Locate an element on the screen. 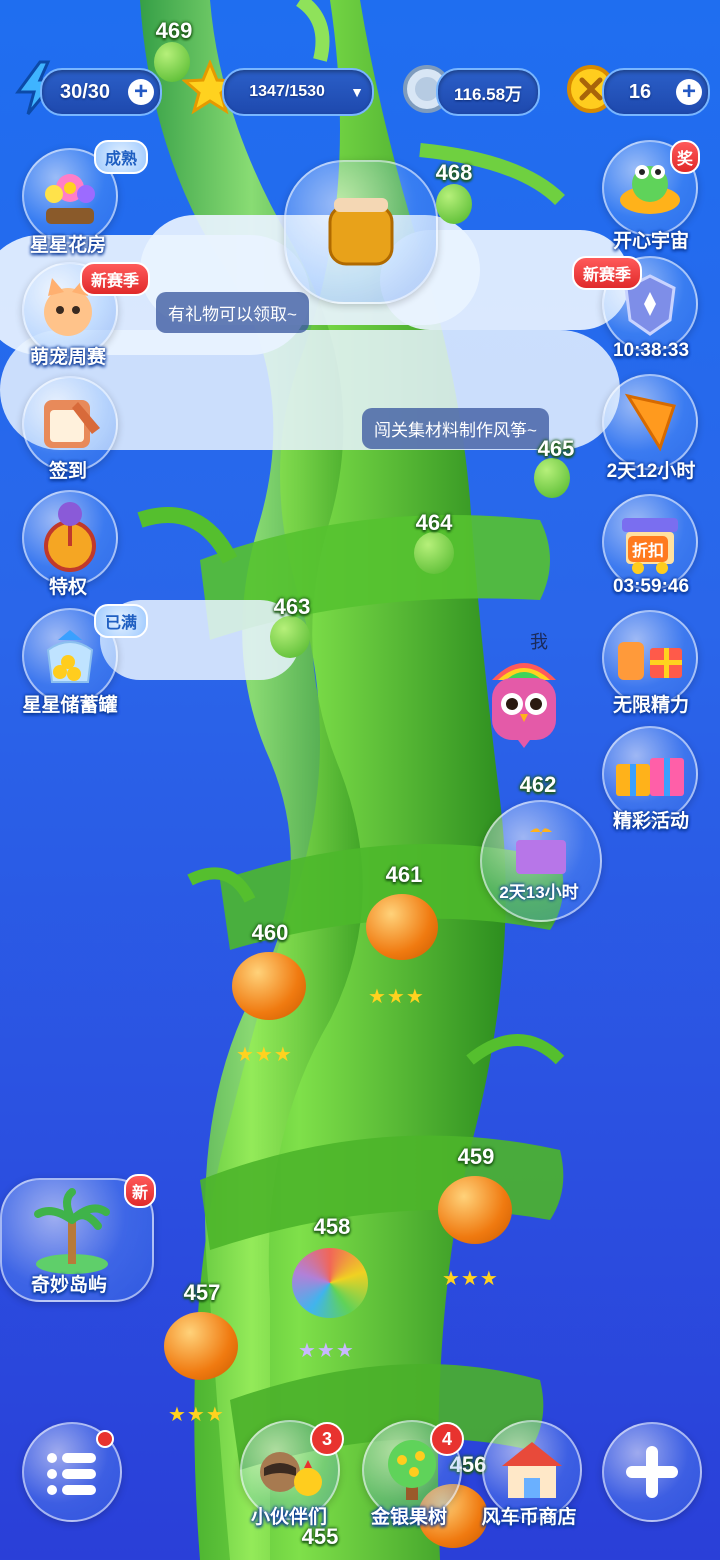 This screenshot has width=720, height=1560. money-tree-badge: 4 is located at coordinates (447, 1439).